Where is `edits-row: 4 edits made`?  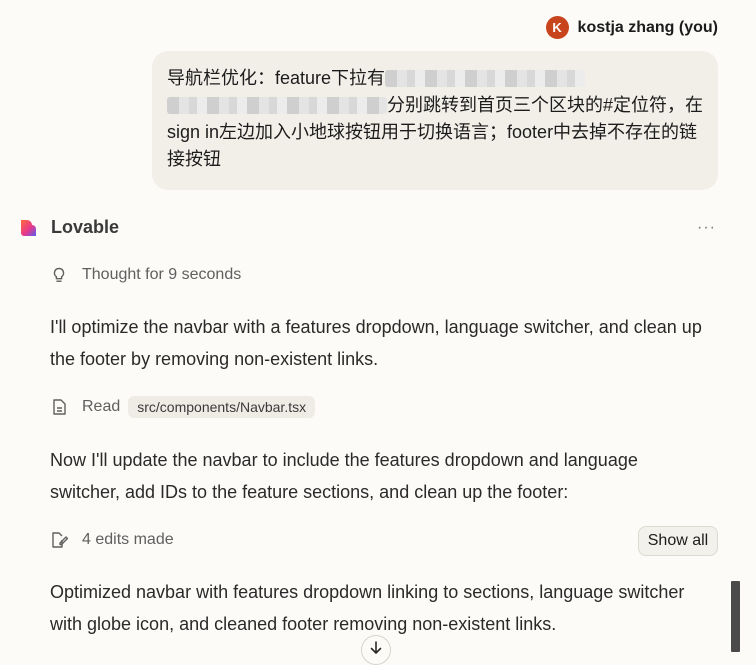
edits-row: 4 edits made is located at coordinates (112, 540).